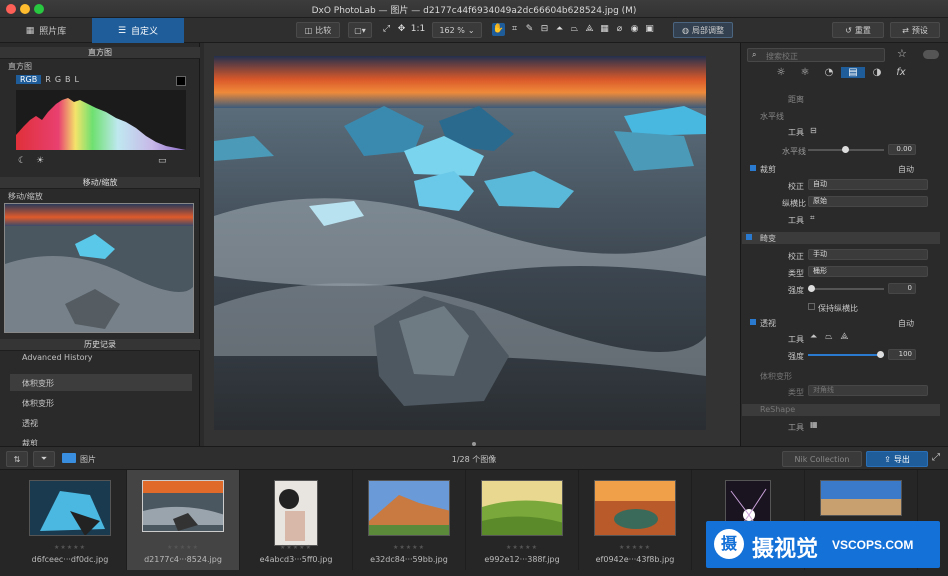  Describe the element at coordinates (846, 288) in the screenshot. I see `vignette-strength-slider` at that location.